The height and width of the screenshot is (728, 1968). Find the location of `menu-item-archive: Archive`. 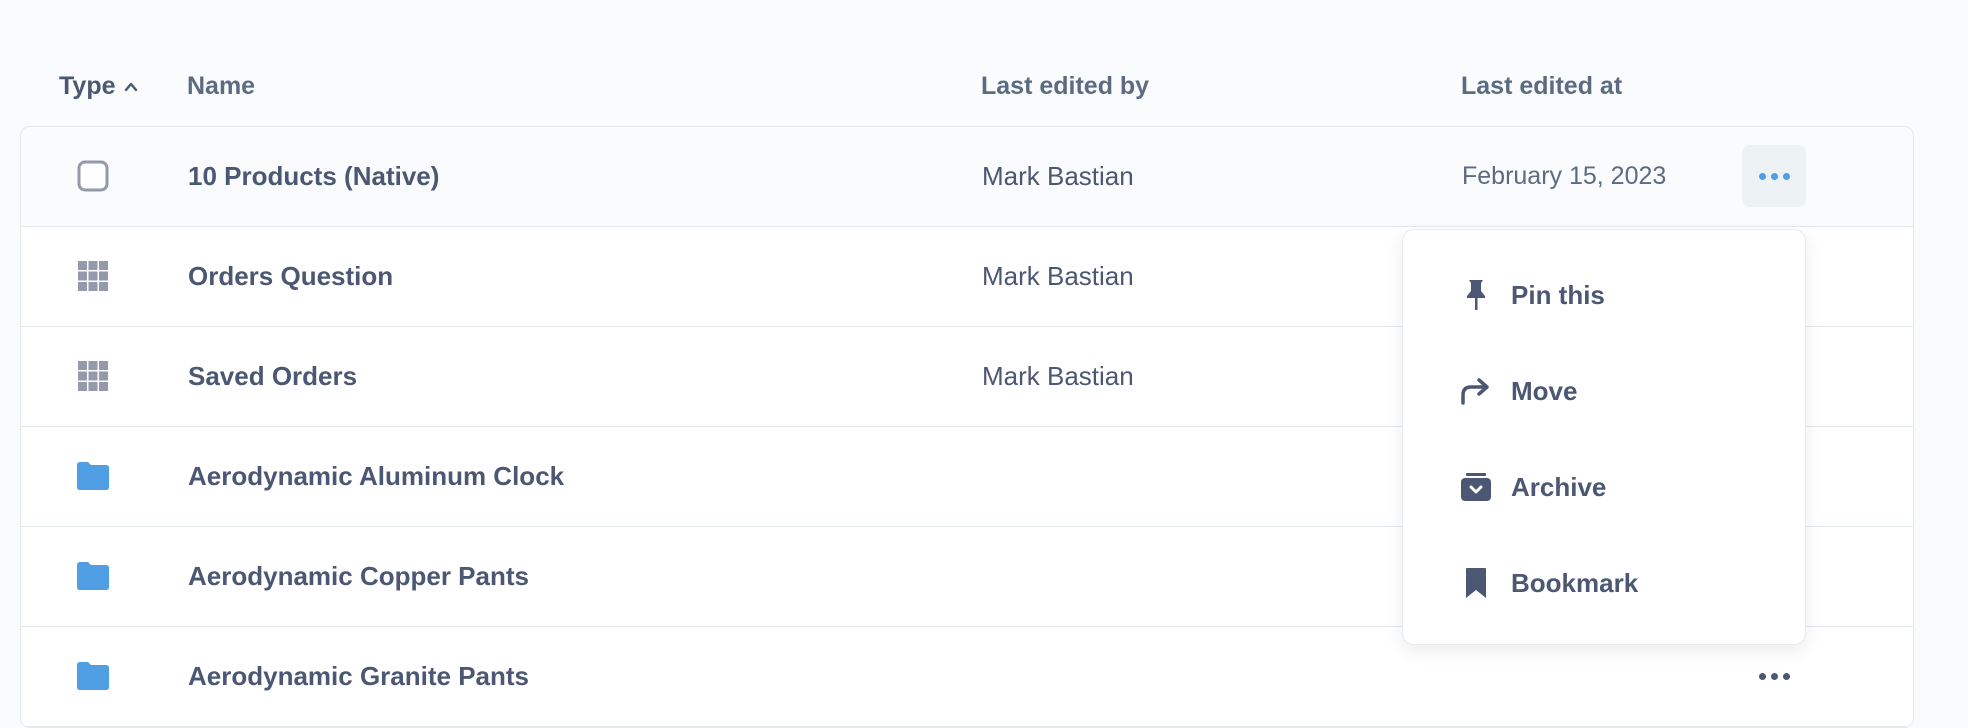

menu-item-archive: Archive is located at coordinates (1604, 487).